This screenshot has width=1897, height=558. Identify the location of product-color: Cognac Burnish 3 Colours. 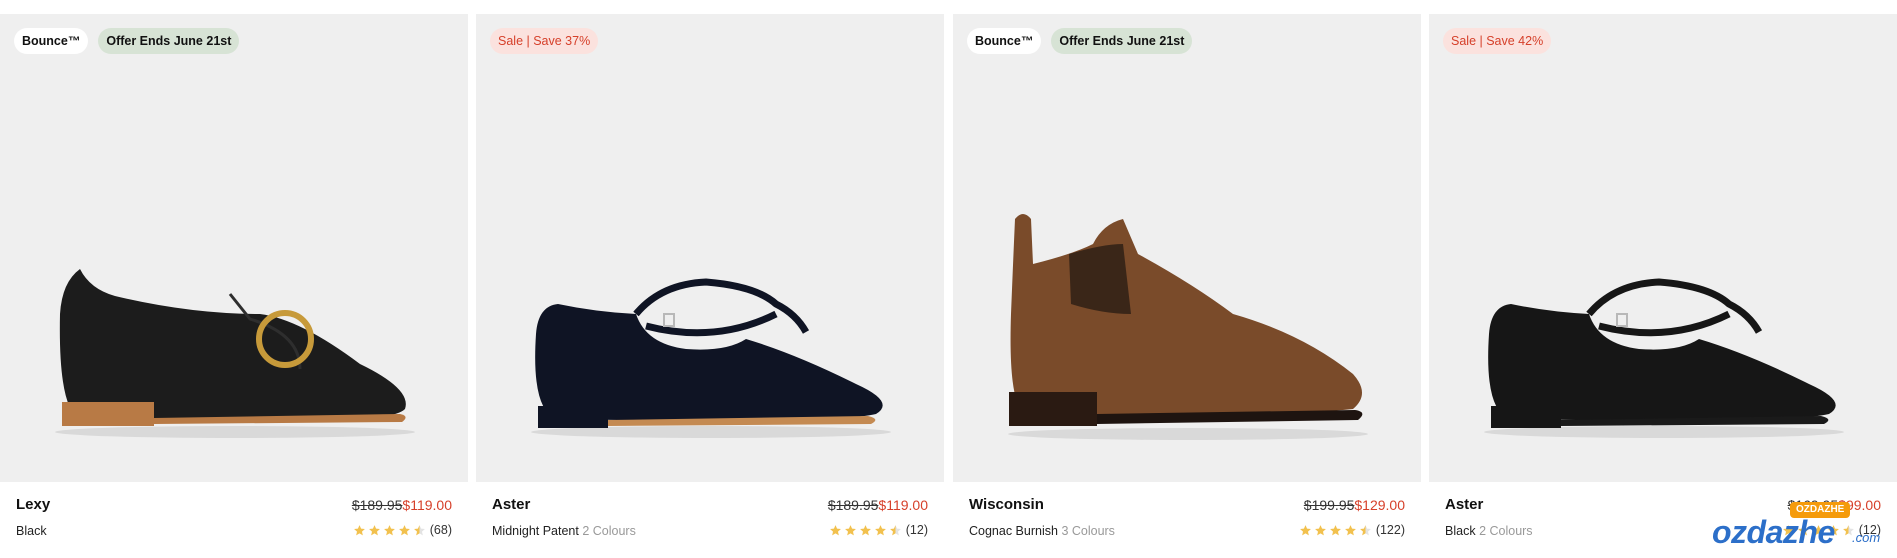
(1042, 531).